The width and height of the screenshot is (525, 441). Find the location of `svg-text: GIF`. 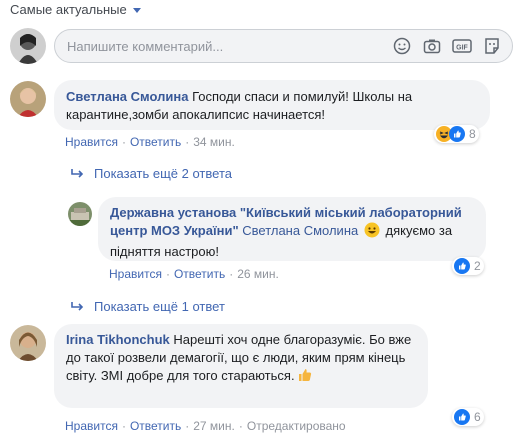

svg-text: GIF is located at coordinates (462, 48).